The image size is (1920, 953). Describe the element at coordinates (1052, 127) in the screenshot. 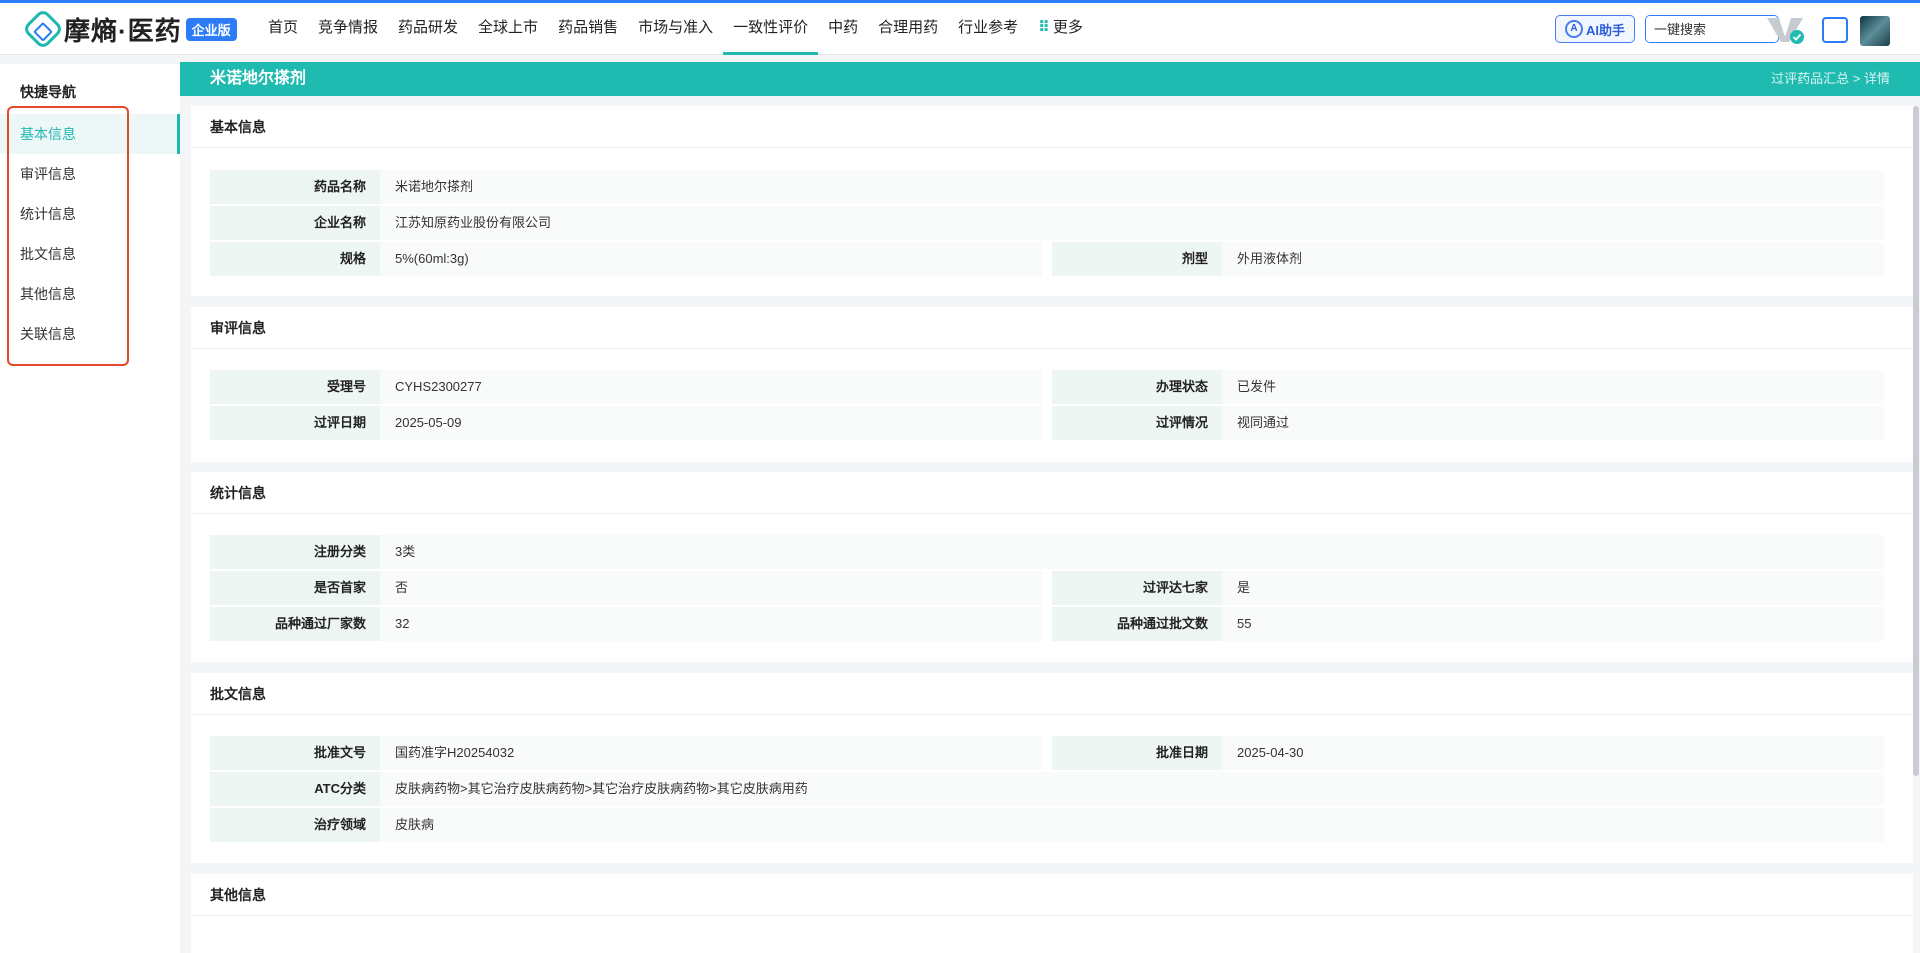

I see `section-title: 基本信息` at that location.